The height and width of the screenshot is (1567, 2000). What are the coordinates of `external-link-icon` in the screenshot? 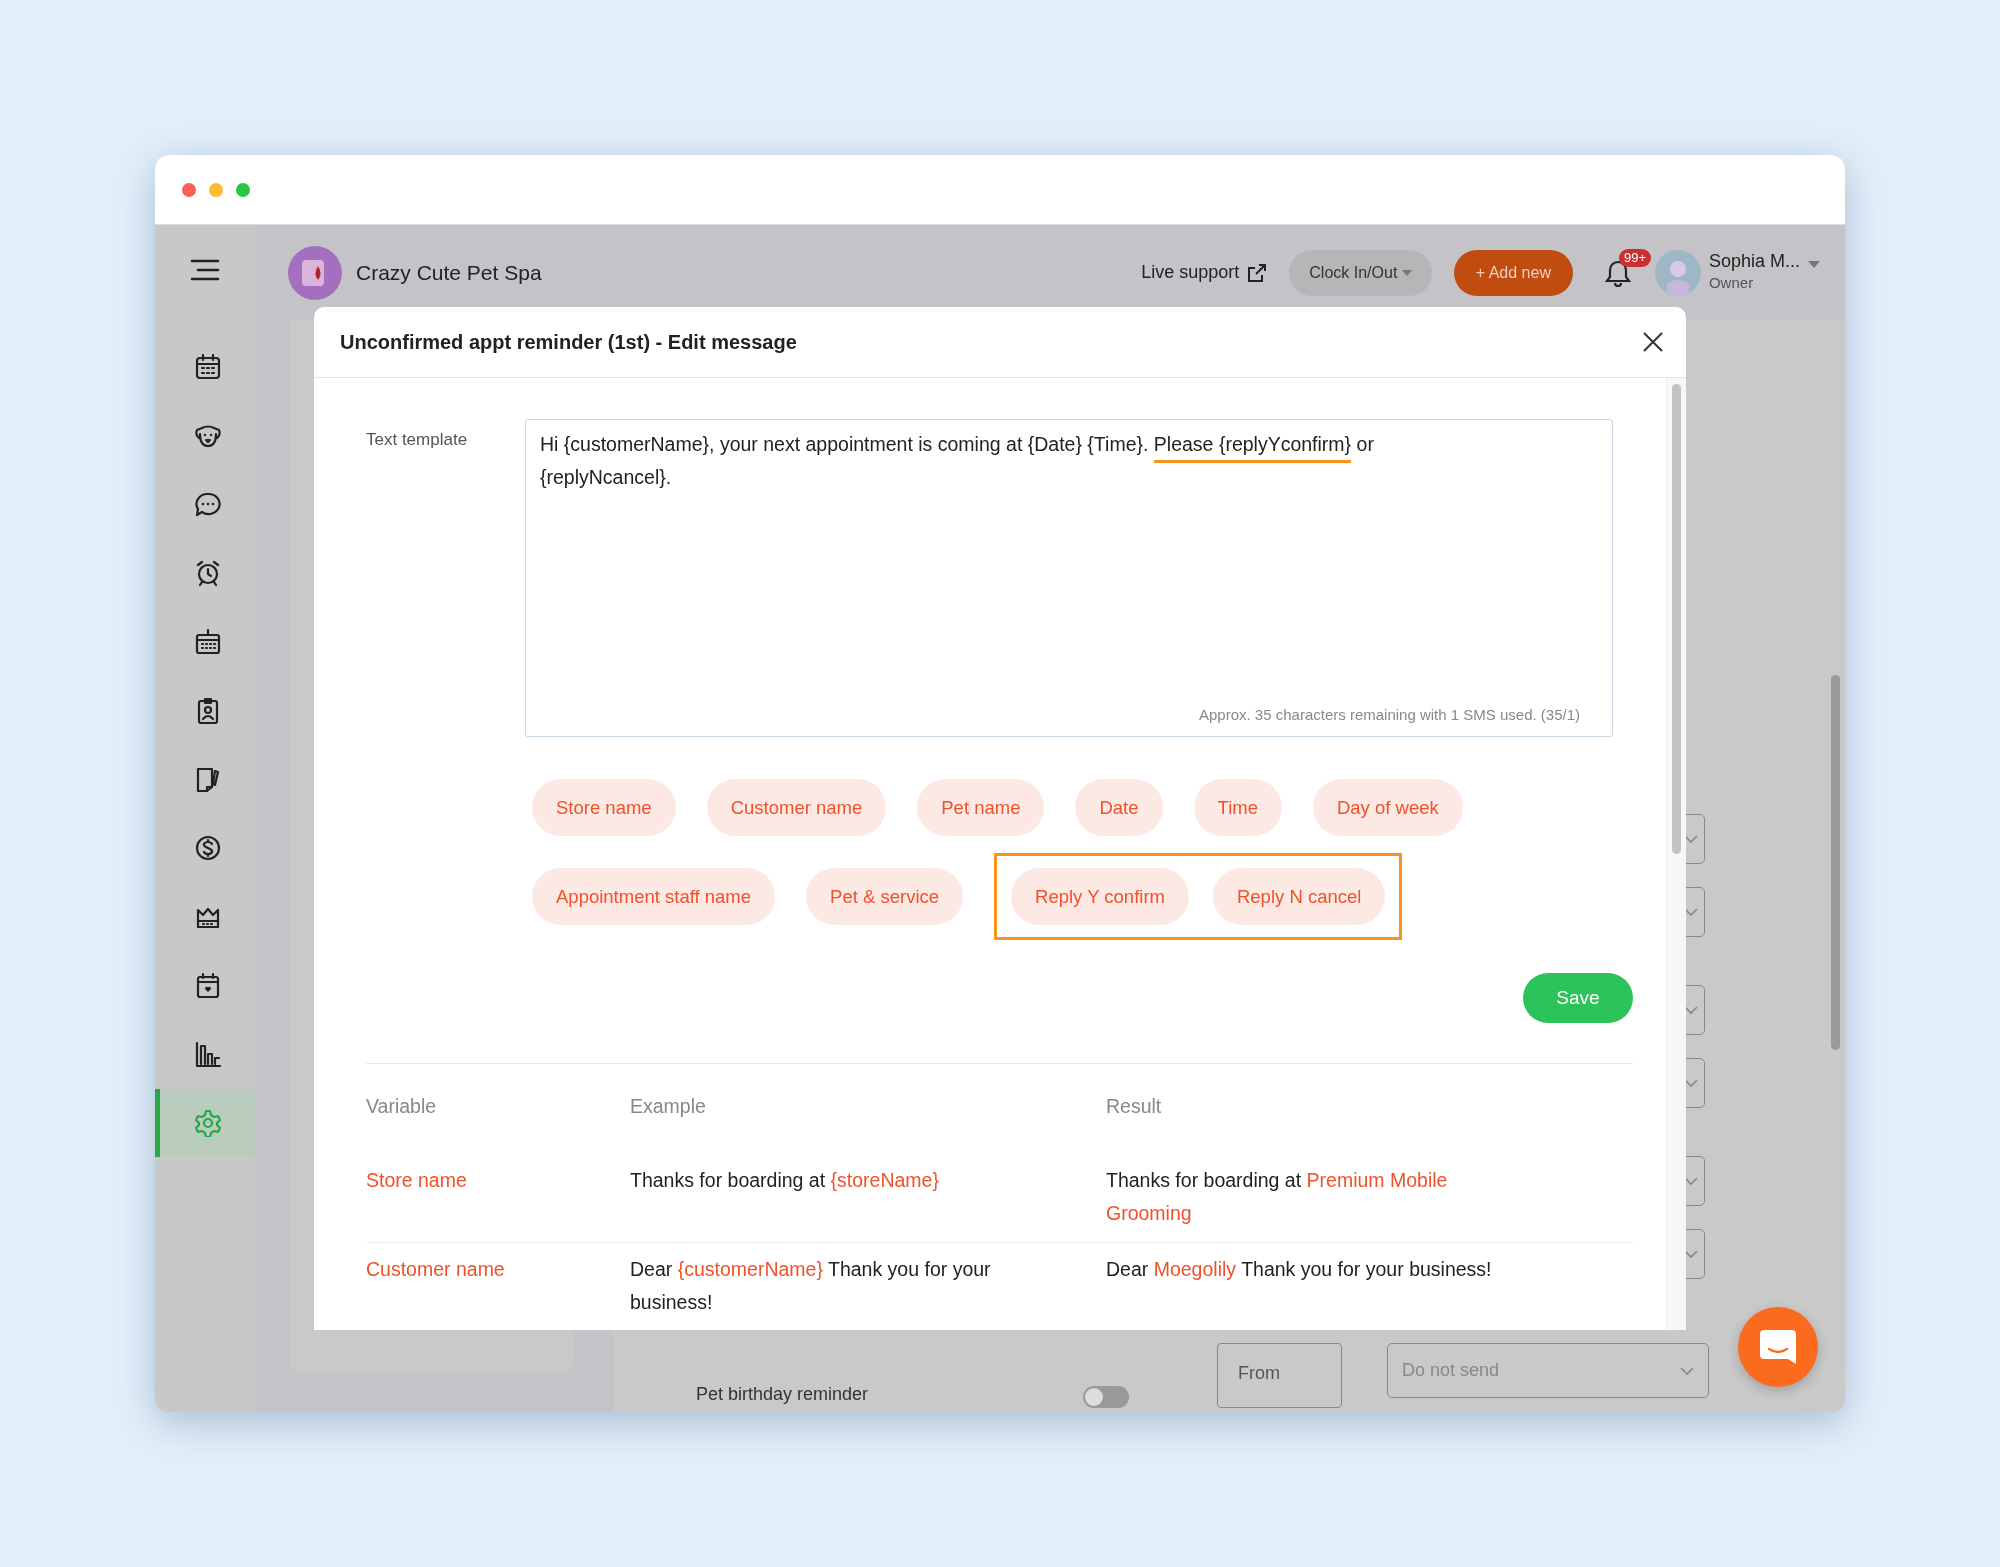 It's located at (1257, 272).